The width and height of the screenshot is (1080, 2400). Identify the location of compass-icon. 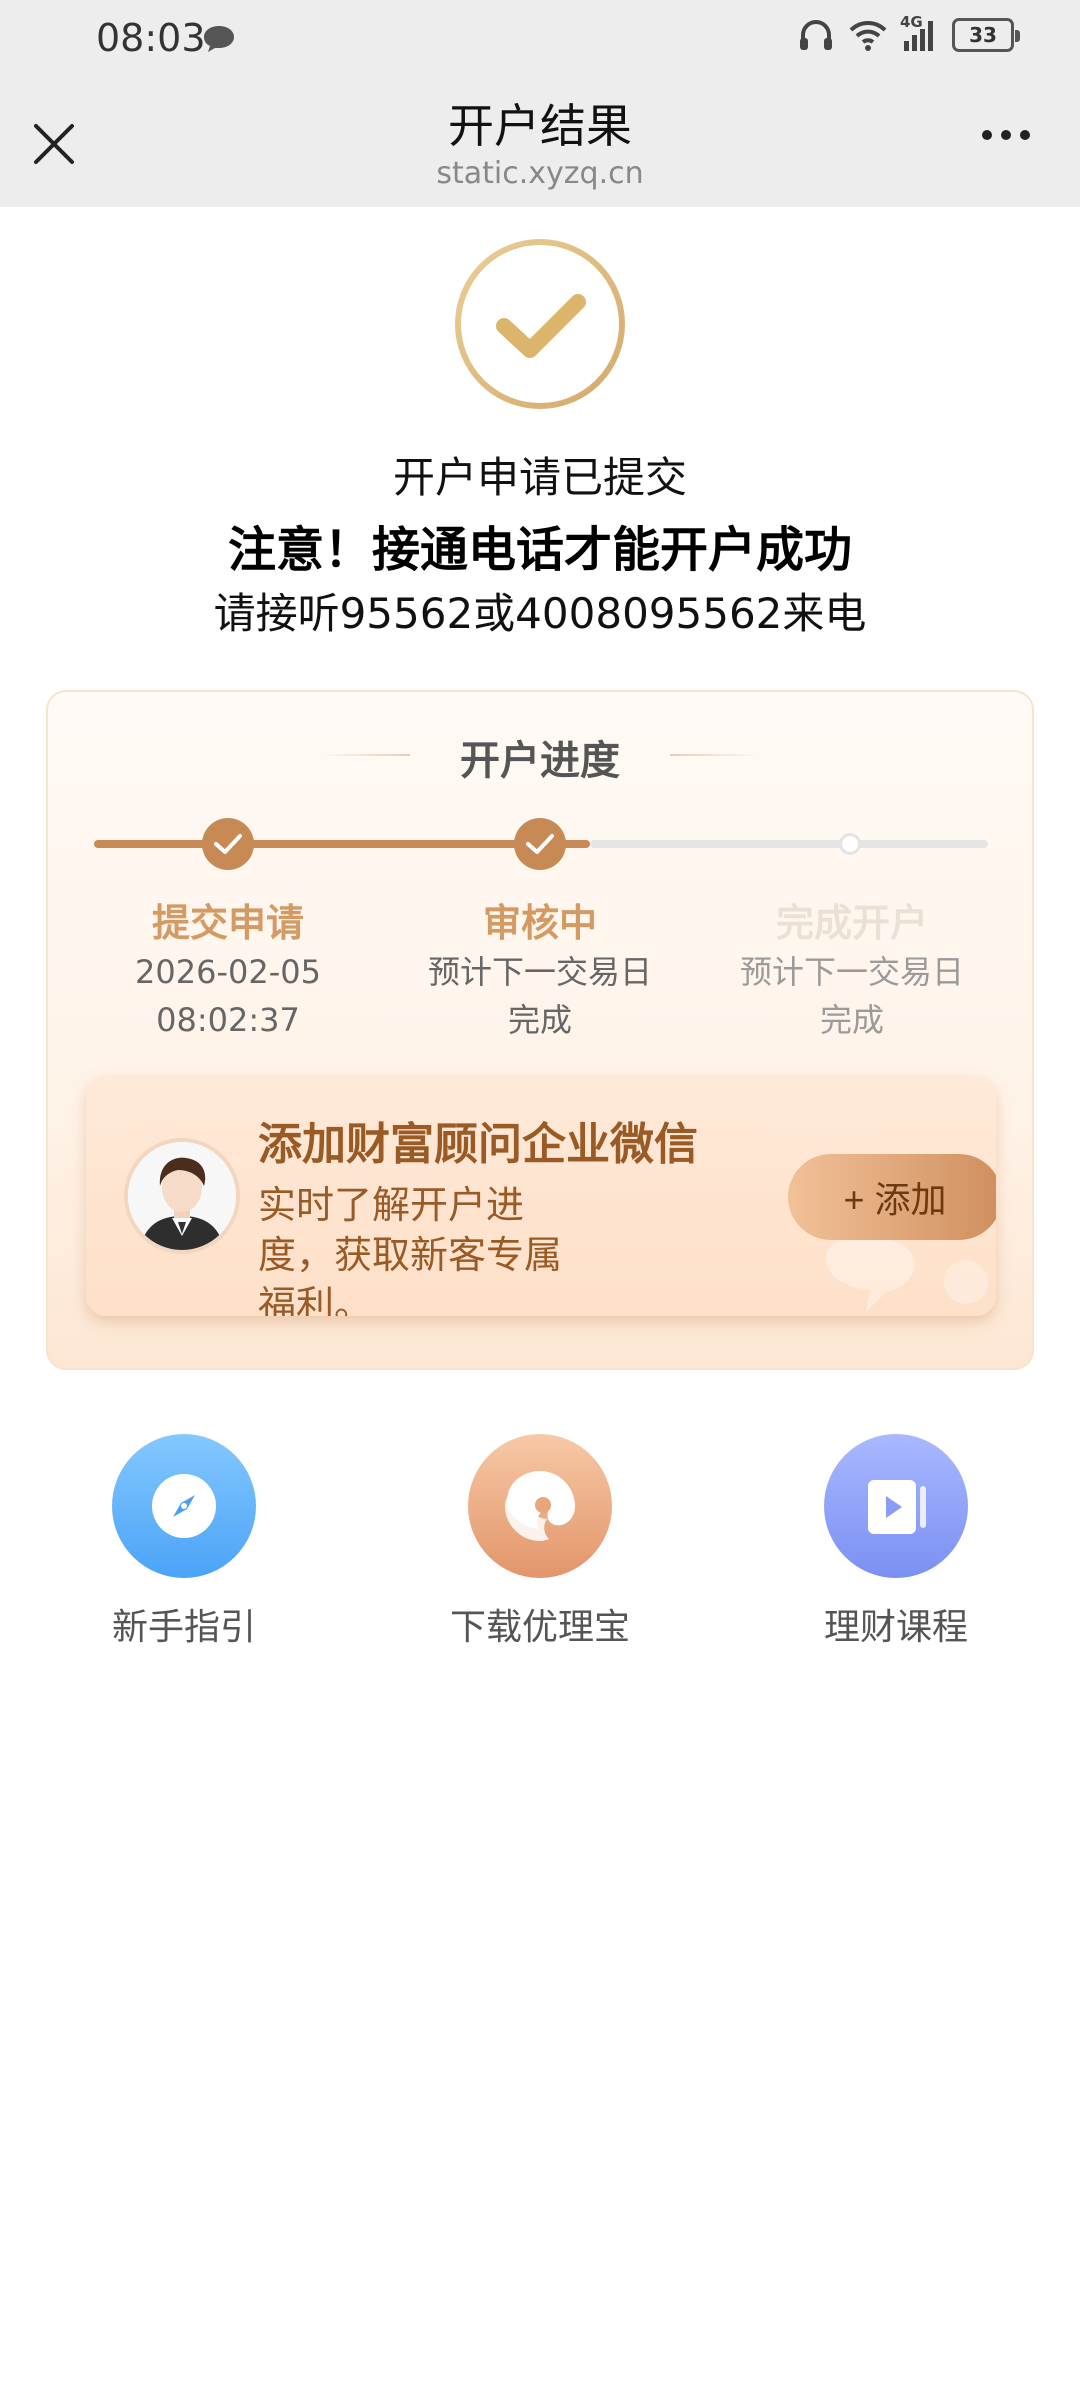
(184, 1506).